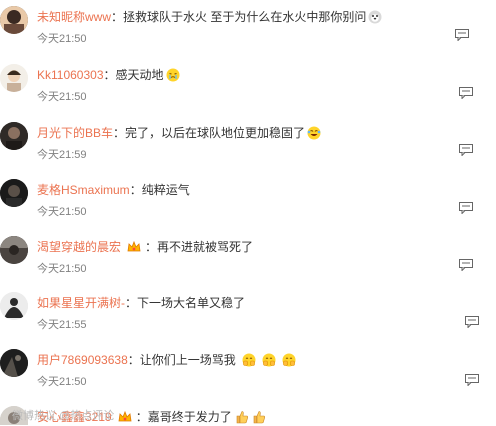  What do you see at coordinates (62, 325) in the screenshot?
I see `comment-time: 今天21:55` at bounding box center [62, 325].